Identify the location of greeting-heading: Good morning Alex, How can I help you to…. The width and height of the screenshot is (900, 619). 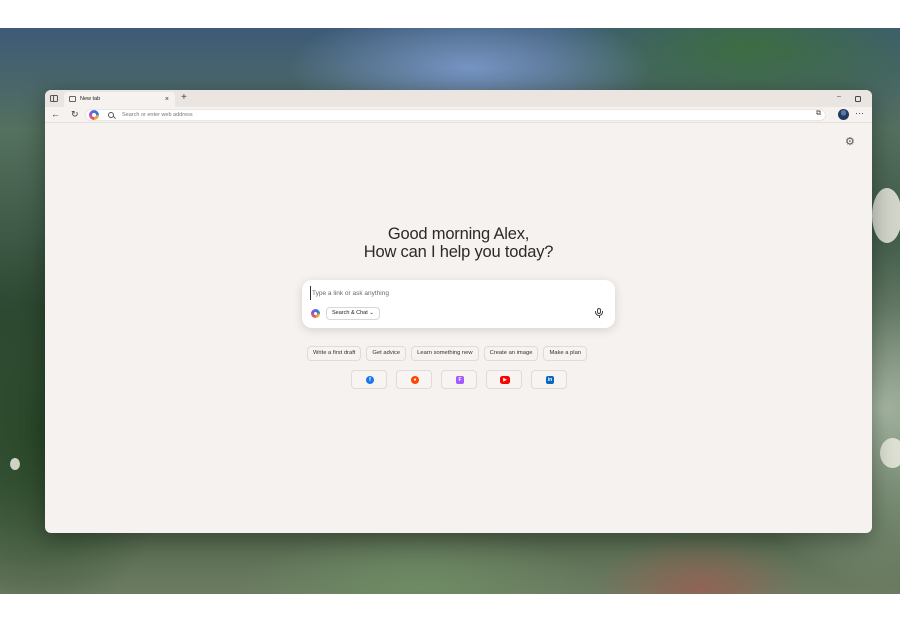
(458, 243).